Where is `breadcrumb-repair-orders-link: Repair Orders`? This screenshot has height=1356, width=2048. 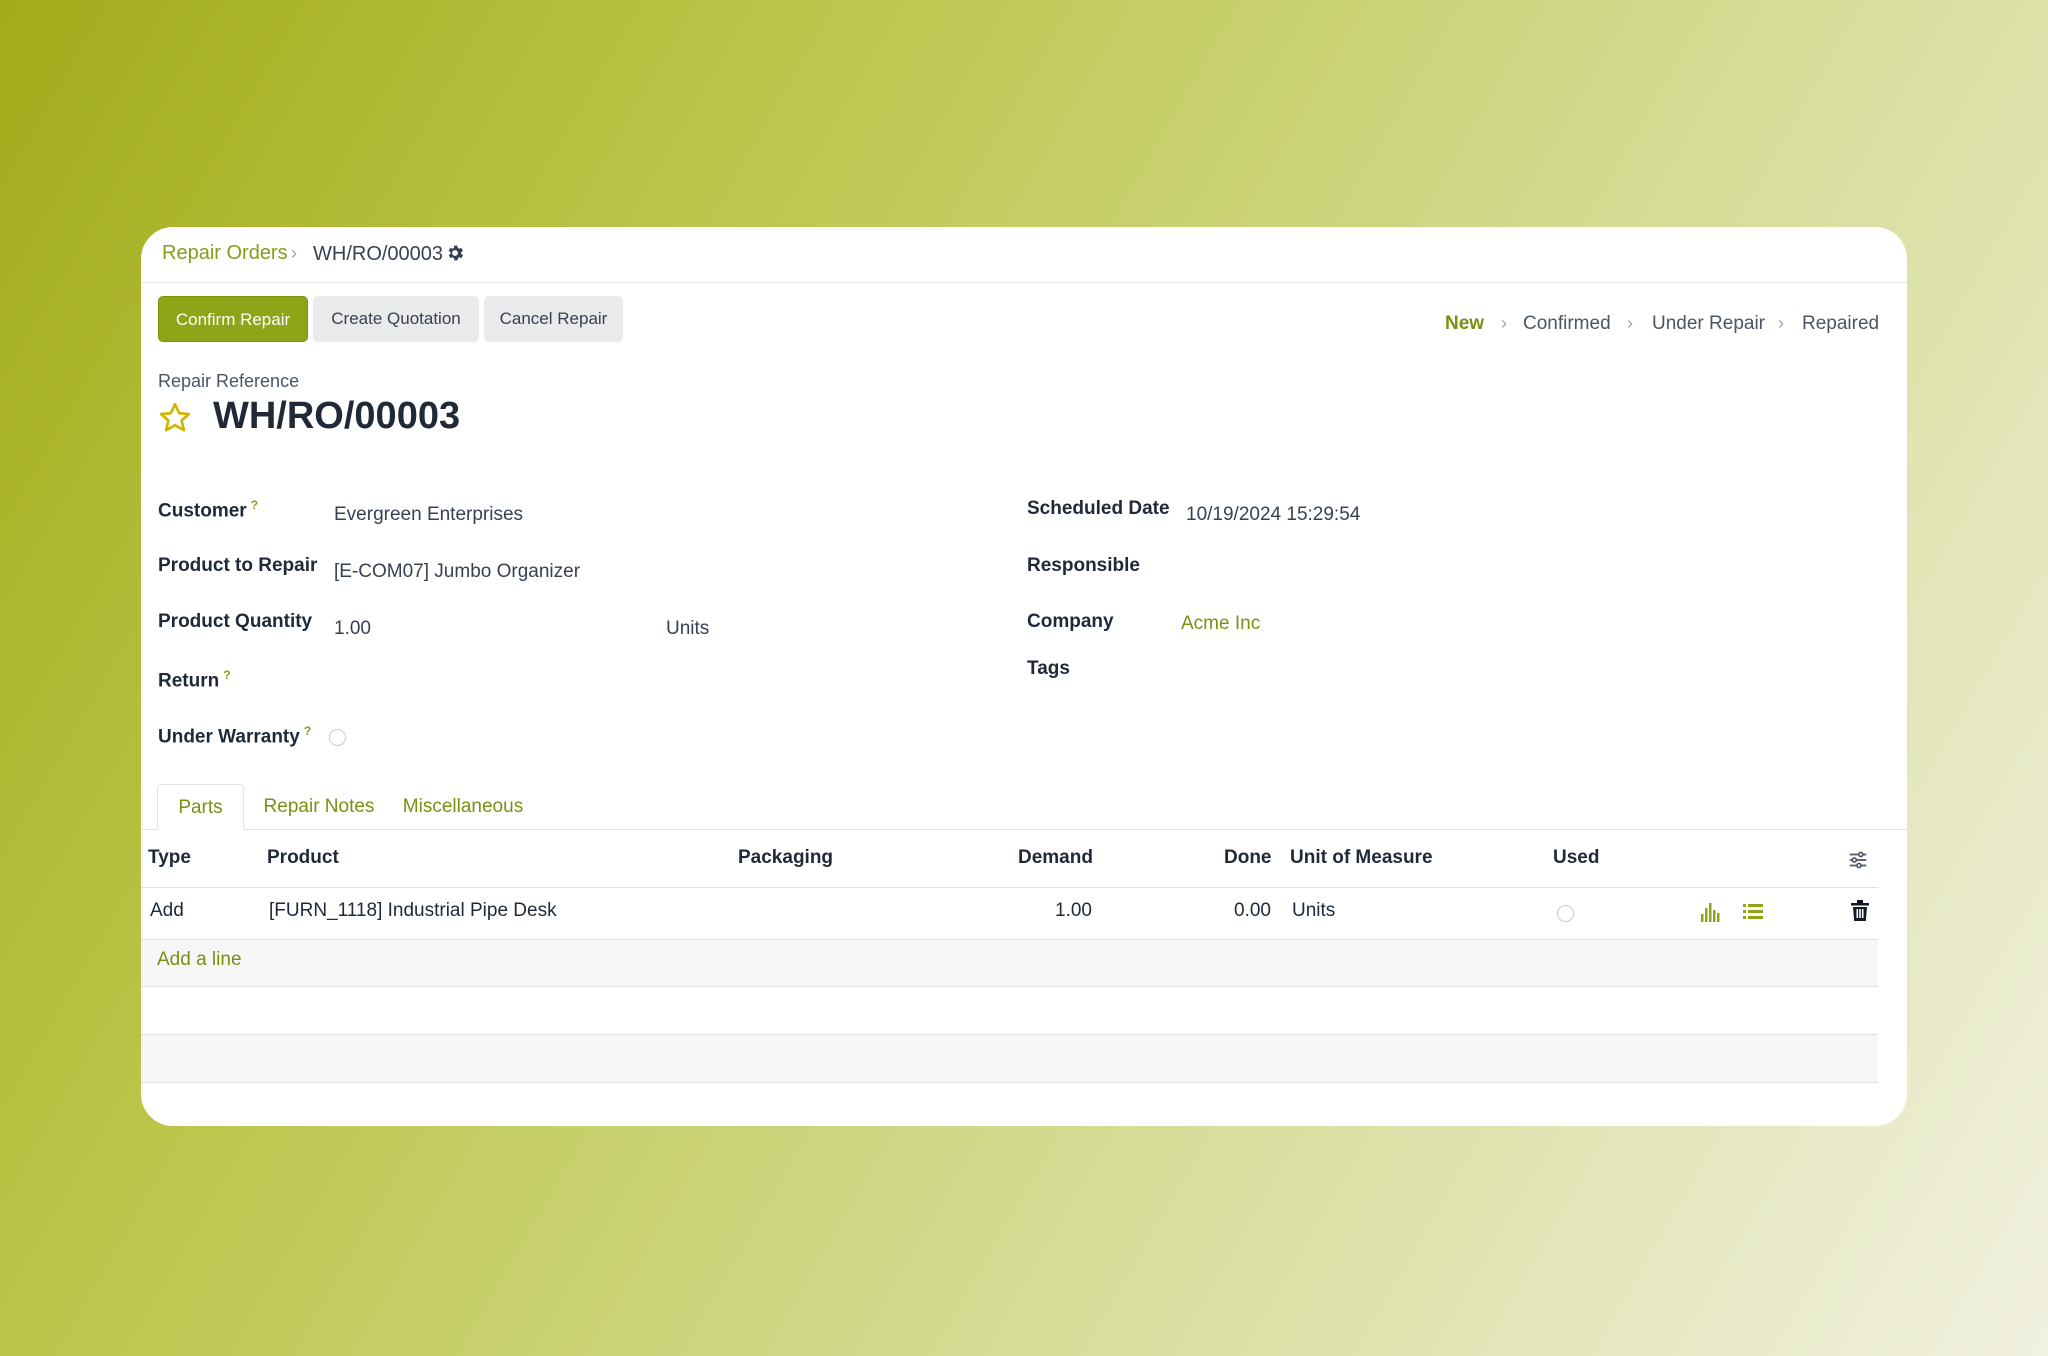
breadcrumb-repair-orders-link: Repair Orders is located at coordinates (225, 253).